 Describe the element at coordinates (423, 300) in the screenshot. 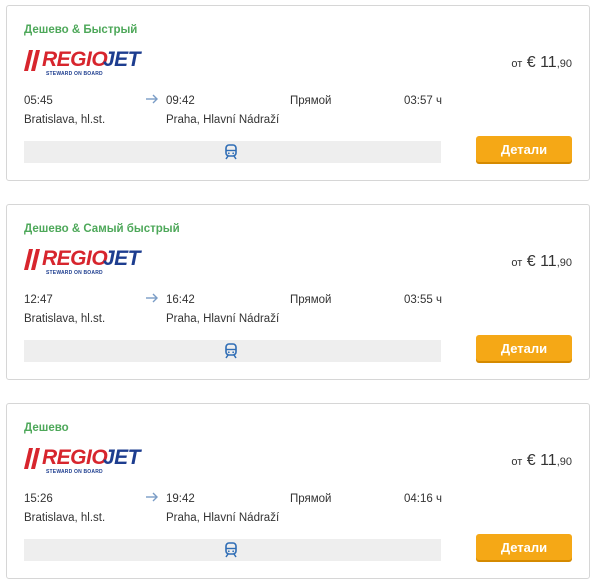

I see `trip-duration: 03:55 ч` at that location.